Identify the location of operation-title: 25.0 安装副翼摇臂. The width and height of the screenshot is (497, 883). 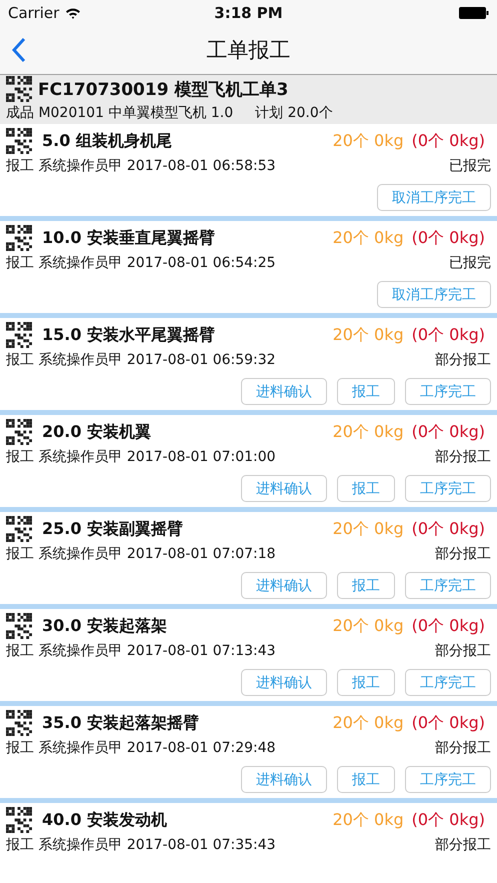
(113, 529).